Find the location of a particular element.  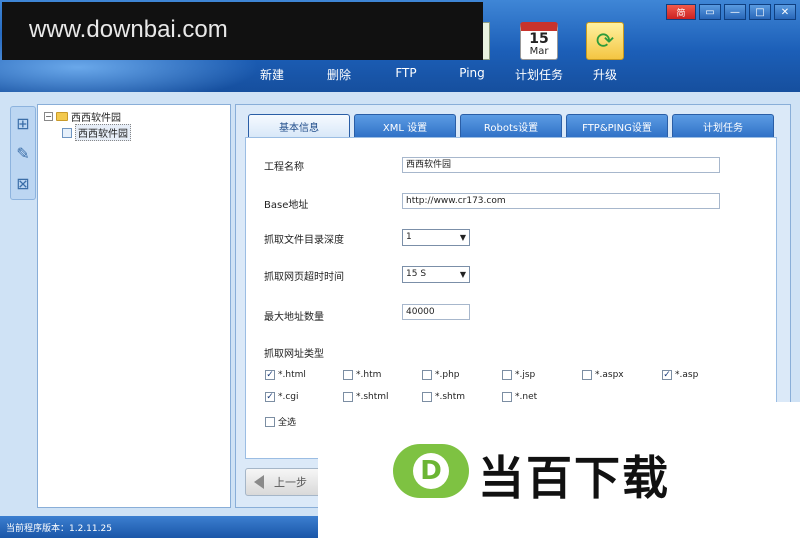

timeout-select: 15 S ▼ is located at coordinates (436, 274).